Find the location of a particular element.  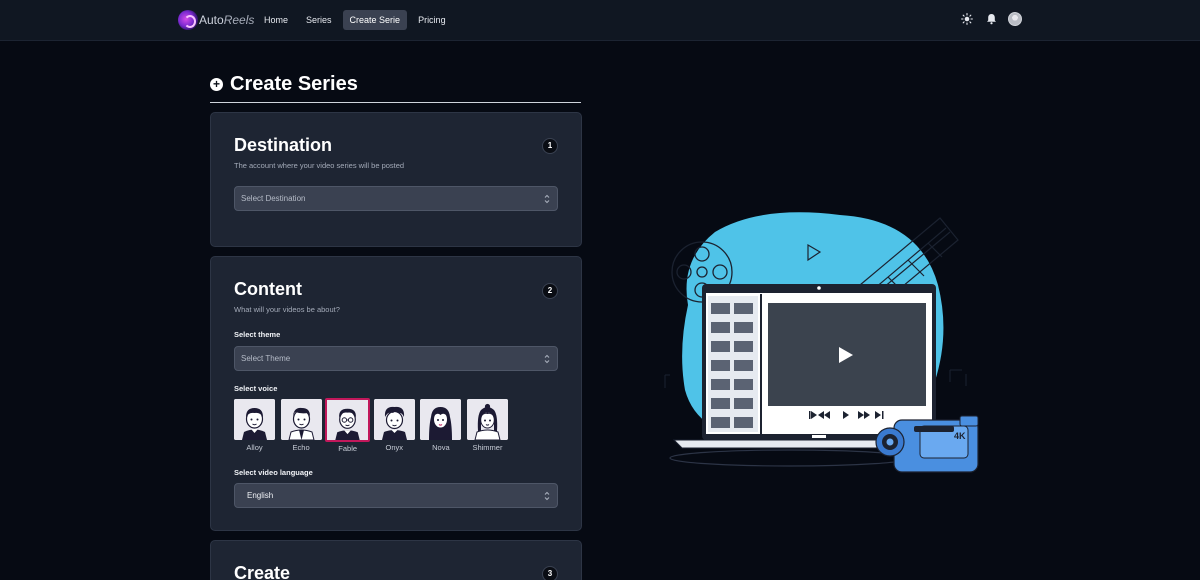

create-card: Create 3 is located at coordinates (396, 560).